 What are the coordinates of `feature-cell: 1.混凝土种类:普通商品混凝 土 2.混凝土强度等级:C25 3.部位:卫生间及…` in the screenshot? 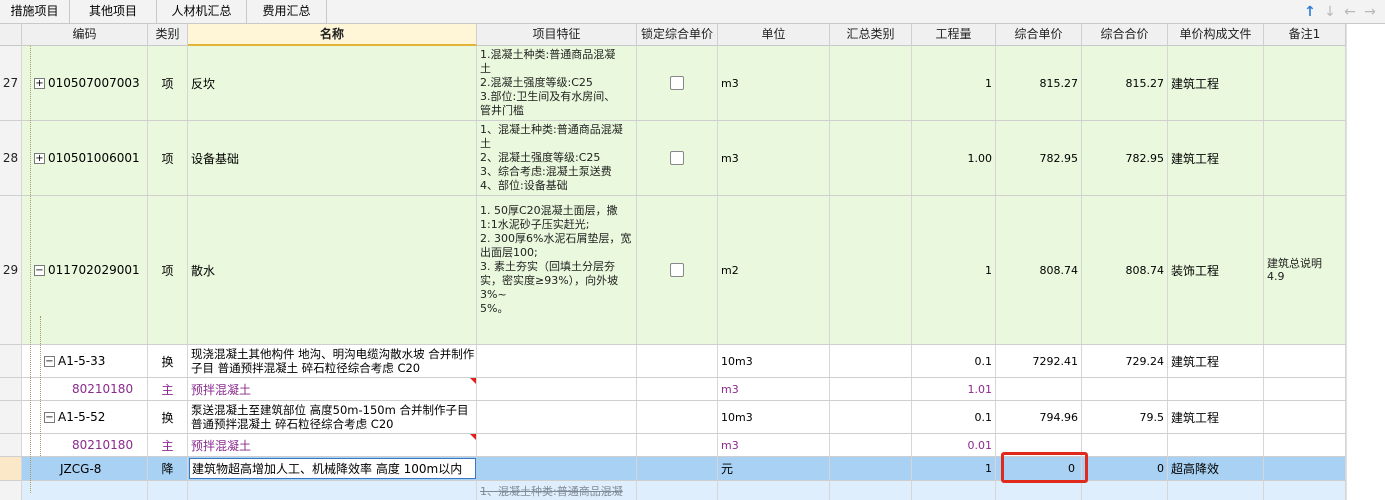 It's located at (557, 83).